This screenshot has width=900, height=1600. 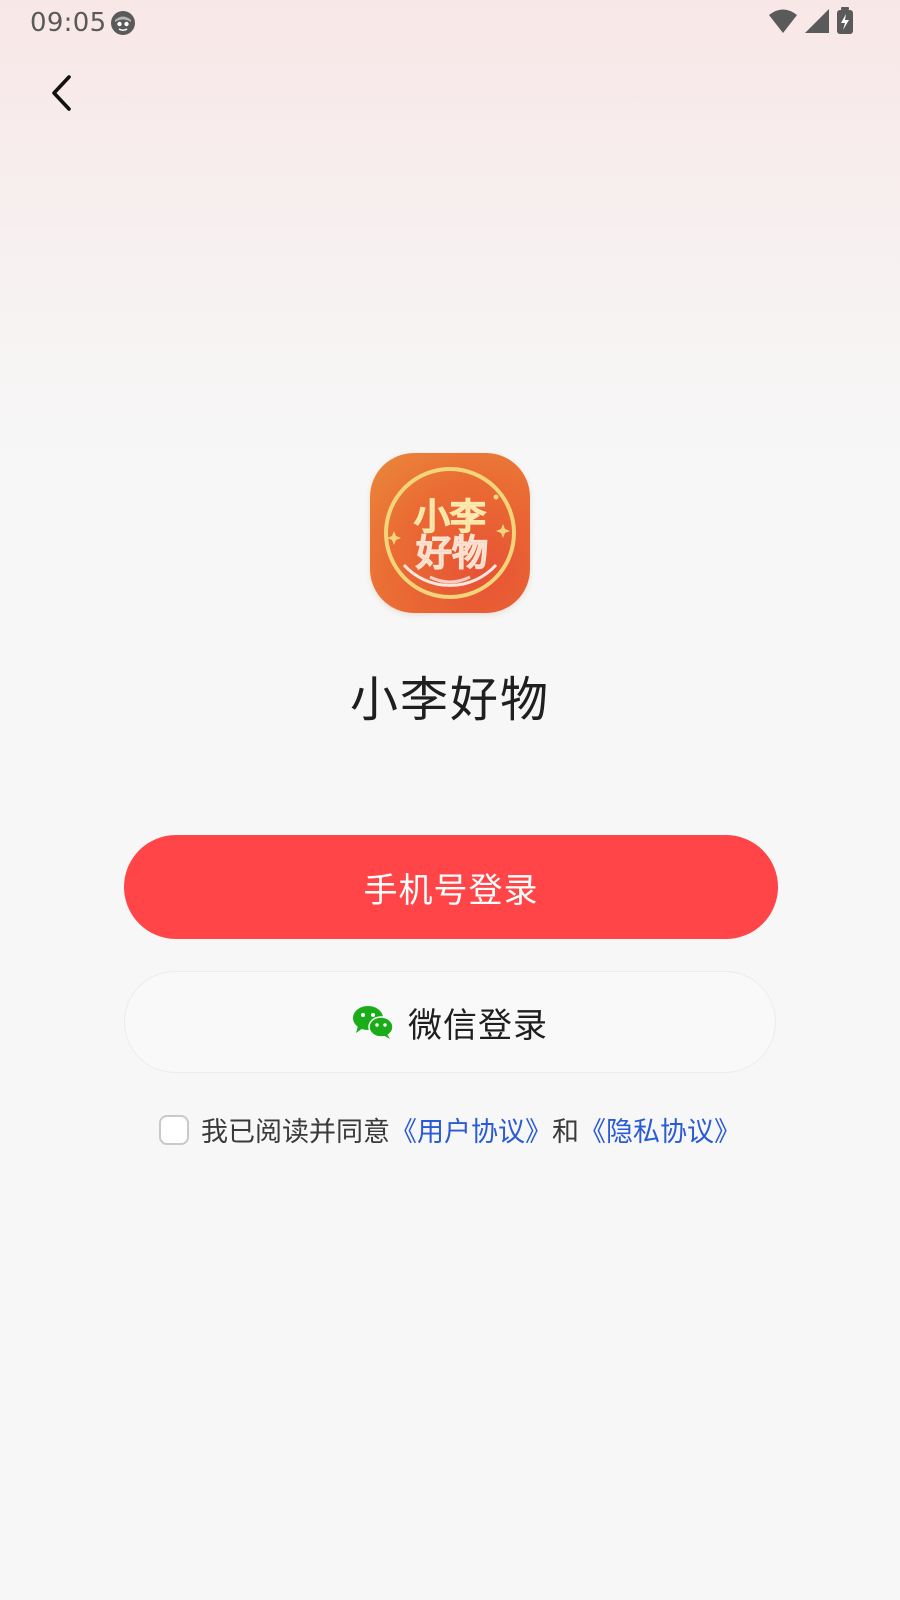 I want to click on signal-icon, so click(x=817, y=23).